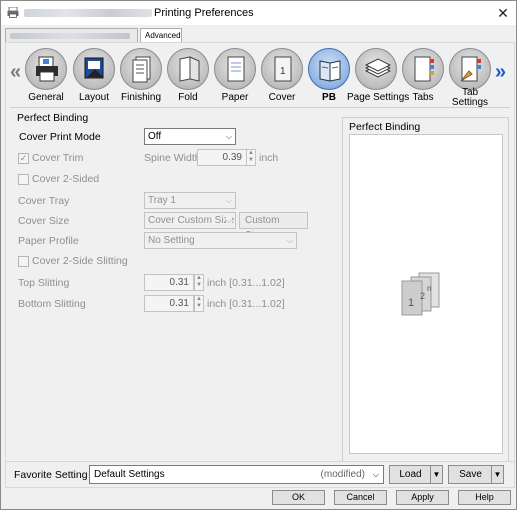  I want to click on tabs-icon, so click(423, 69).